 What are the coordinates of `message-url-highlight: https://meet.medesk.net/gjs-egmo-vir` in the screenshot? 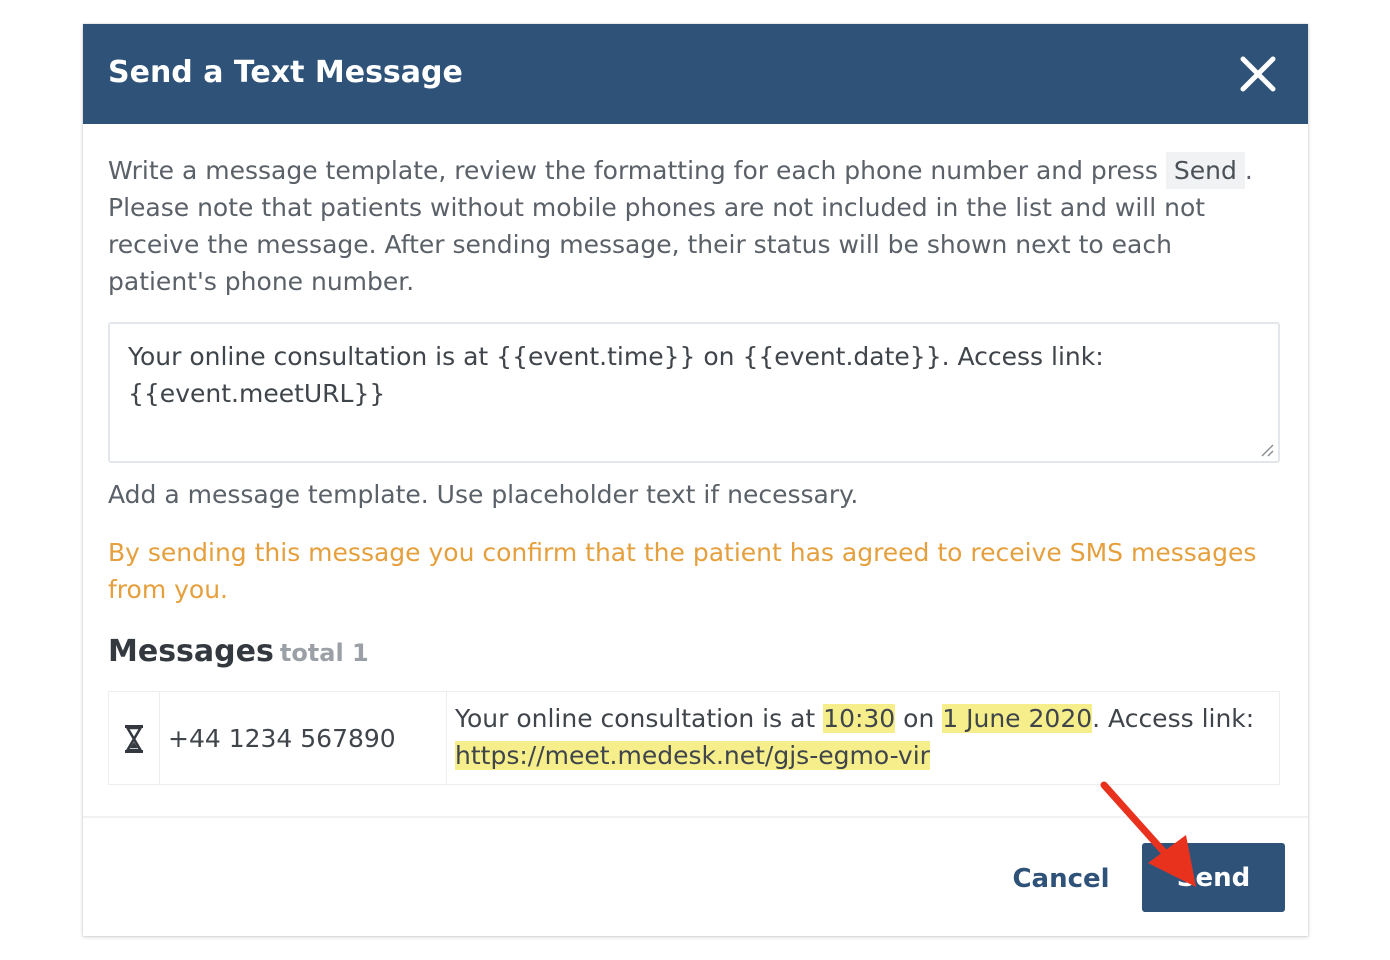 It's located at (692, 755).